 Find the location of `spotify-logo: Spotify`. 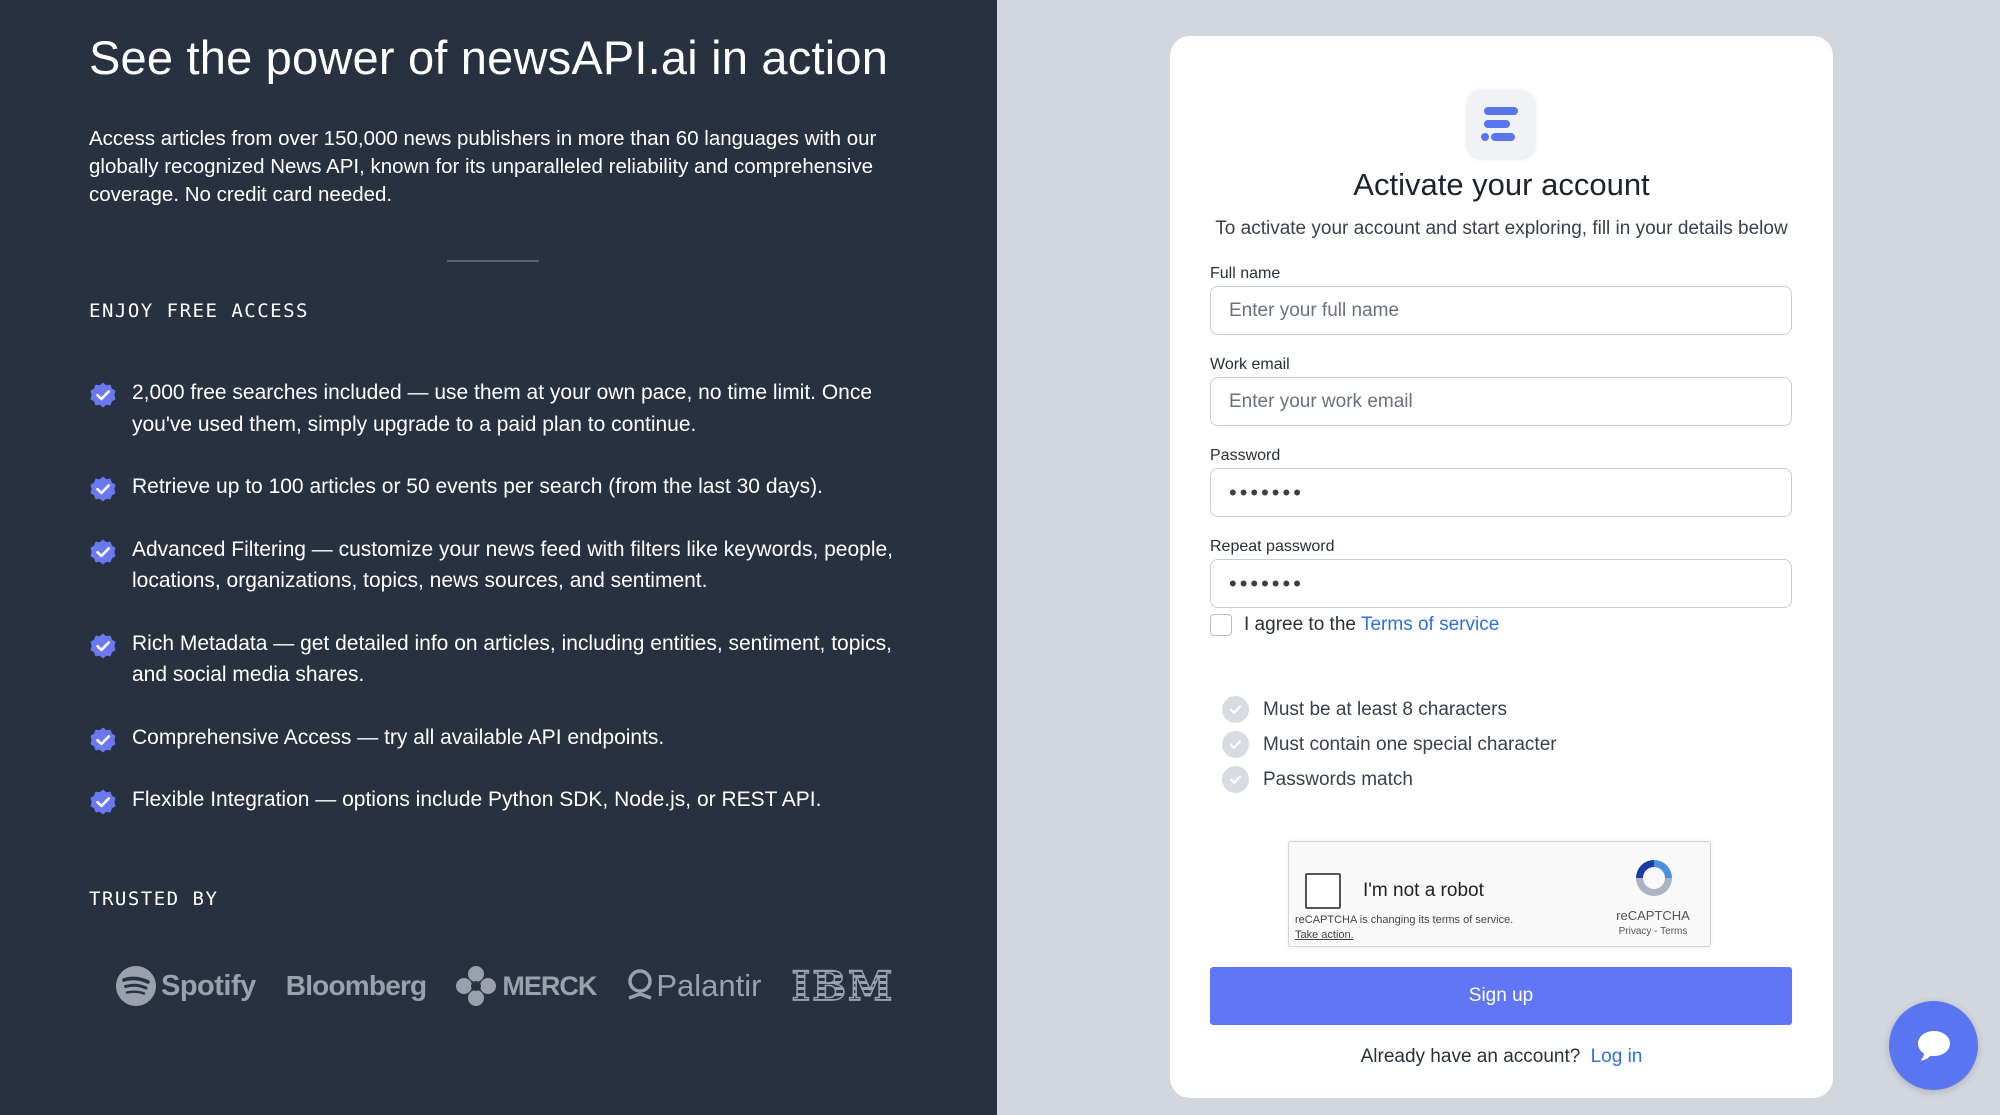

spotify-logo: Spotify is located at coordinates (185, 986).